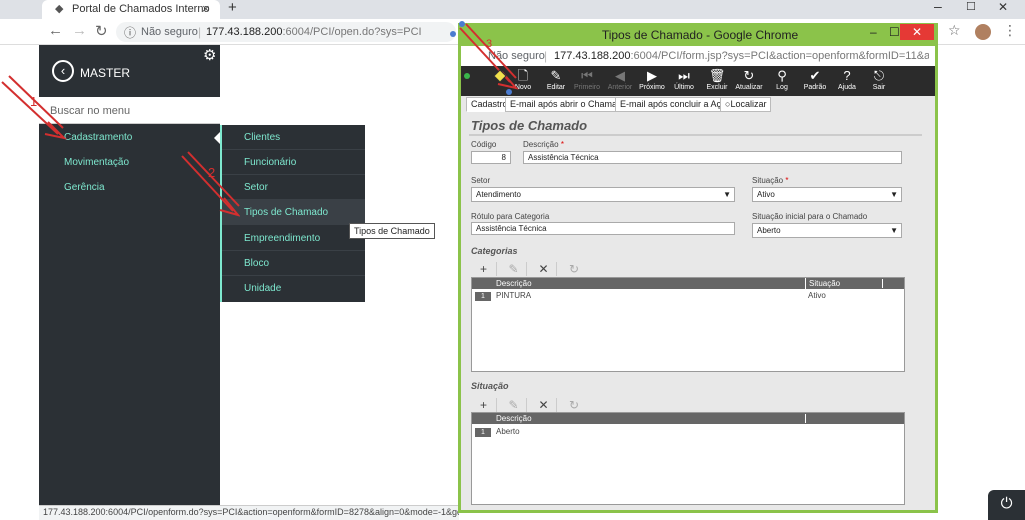 The width and height of the screenshot is (1025, 520). Describe the element at coordinates (1003, 7) in the screenshot. I see `window-close-button: ✕` at that location.